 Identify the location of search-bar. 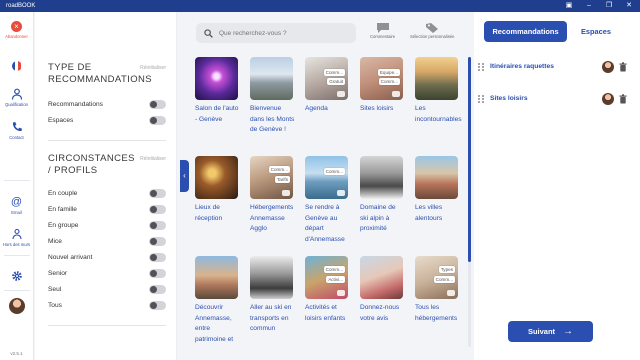
(276, 33).